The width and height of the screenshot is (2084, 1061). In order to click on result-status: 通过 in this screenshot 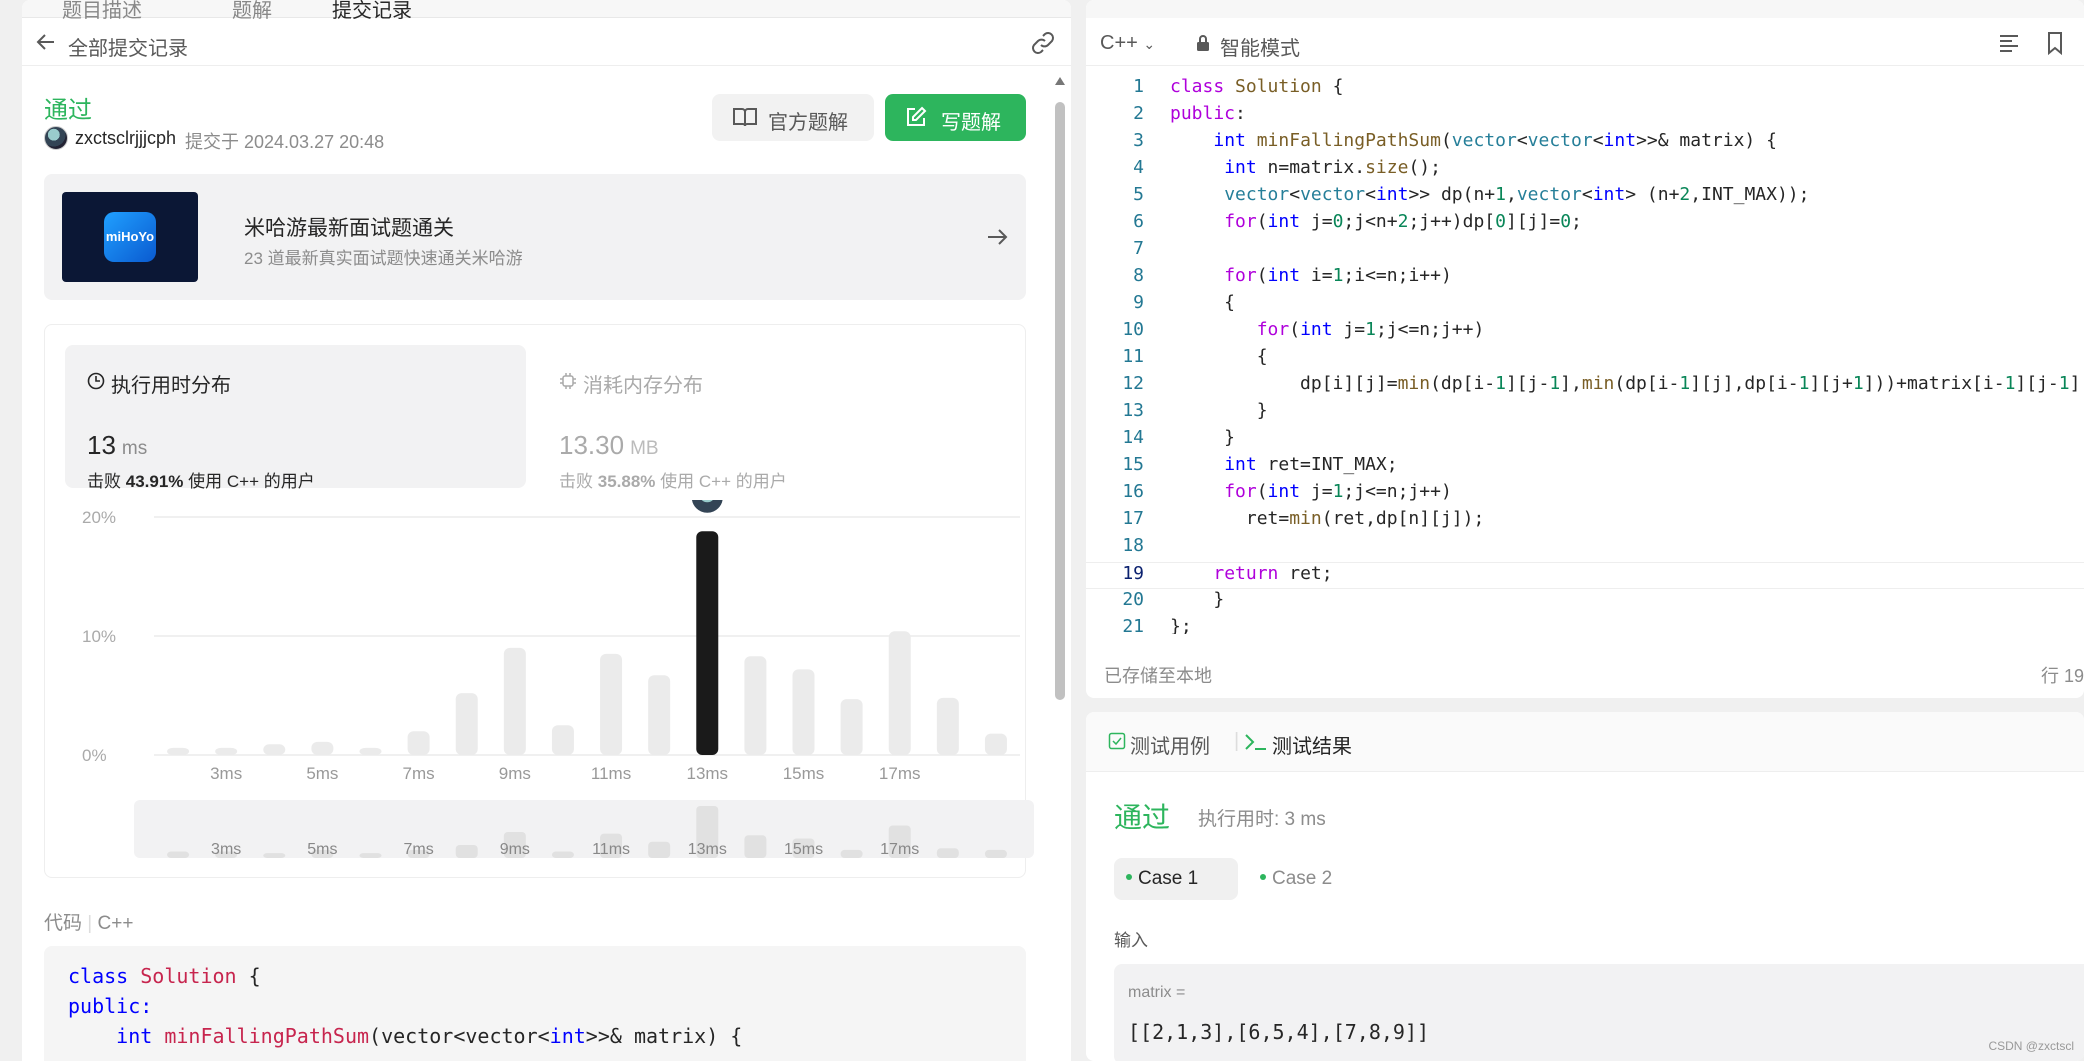, I will do `click(1142, 817)`.